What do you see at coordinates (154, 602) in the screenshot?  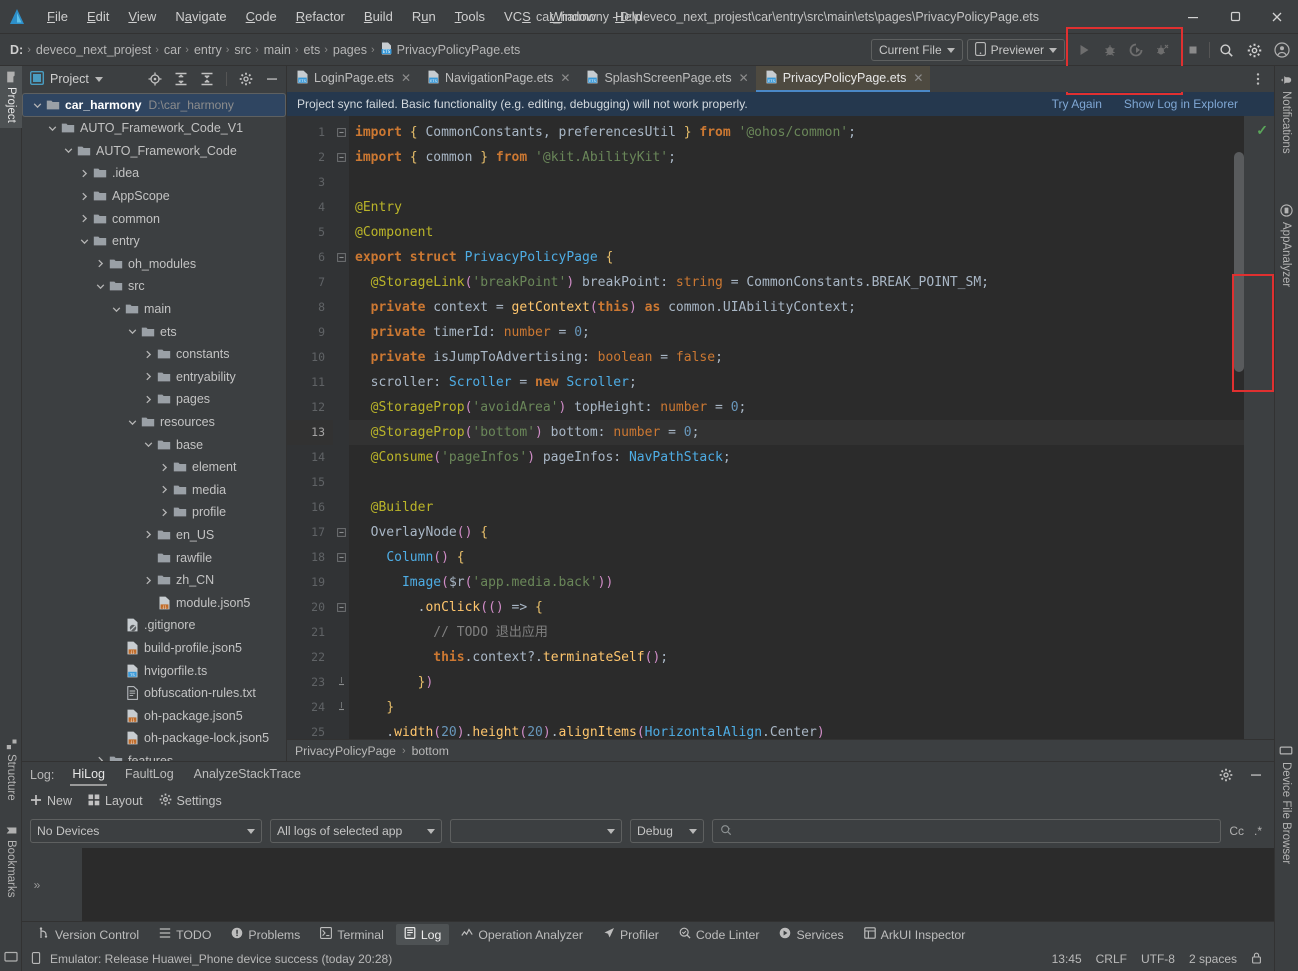 I see `tree-node-module.json5: {} module.json5` at bounding box center [154, 602].